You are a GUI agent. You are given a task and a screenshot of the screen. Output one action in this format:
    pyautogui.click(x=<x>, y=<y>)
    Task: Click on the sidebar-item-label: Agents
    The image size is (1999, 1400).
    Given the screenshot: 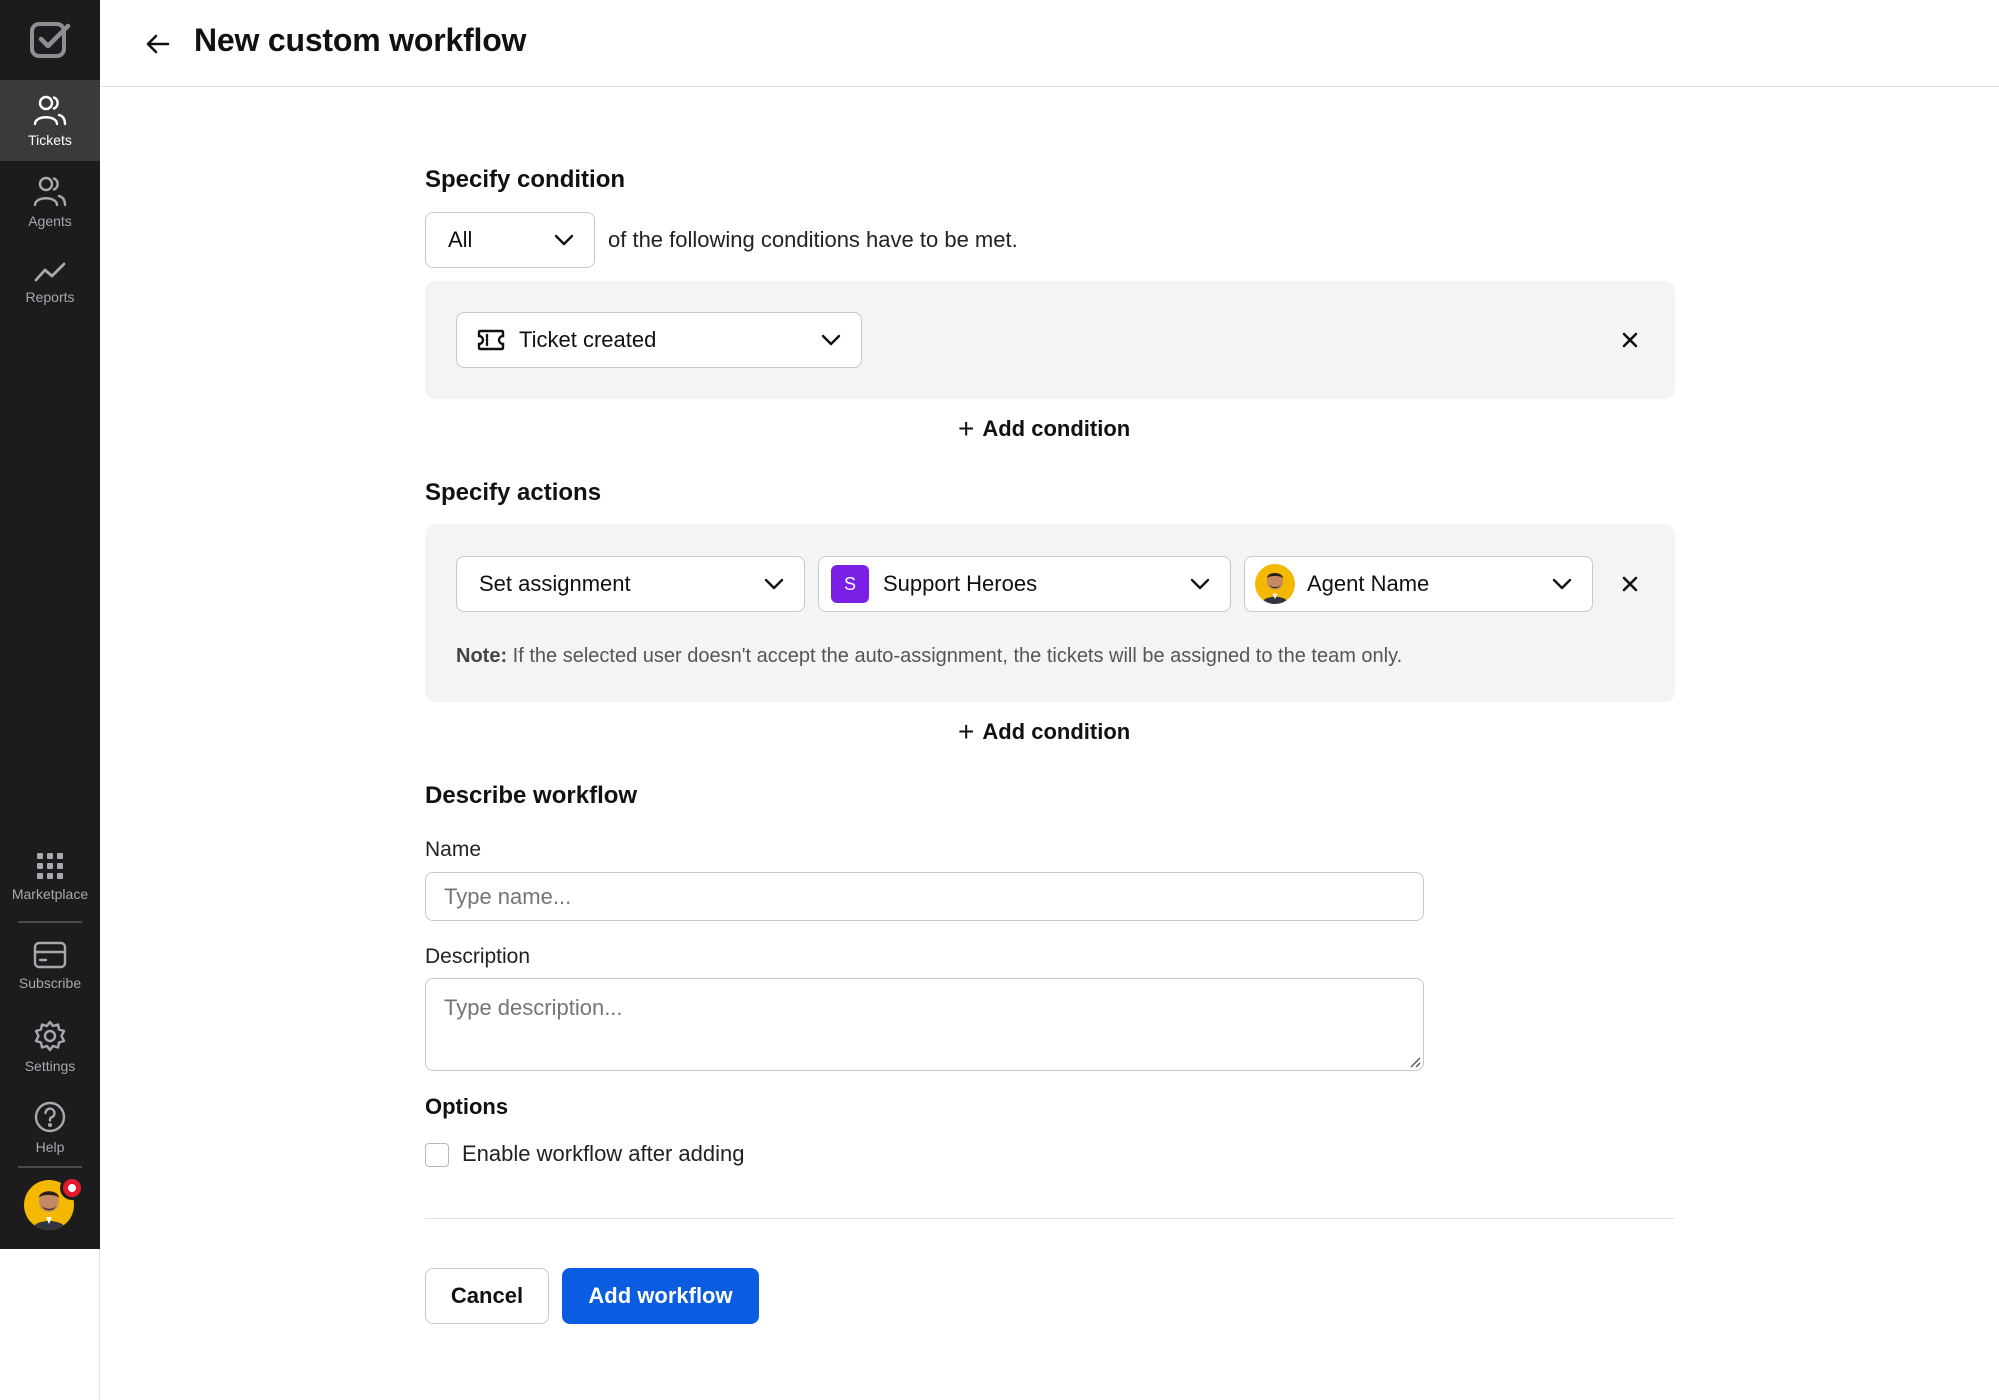 What is the action you would take?
    pyautogui.click(x=50, y=220)
    